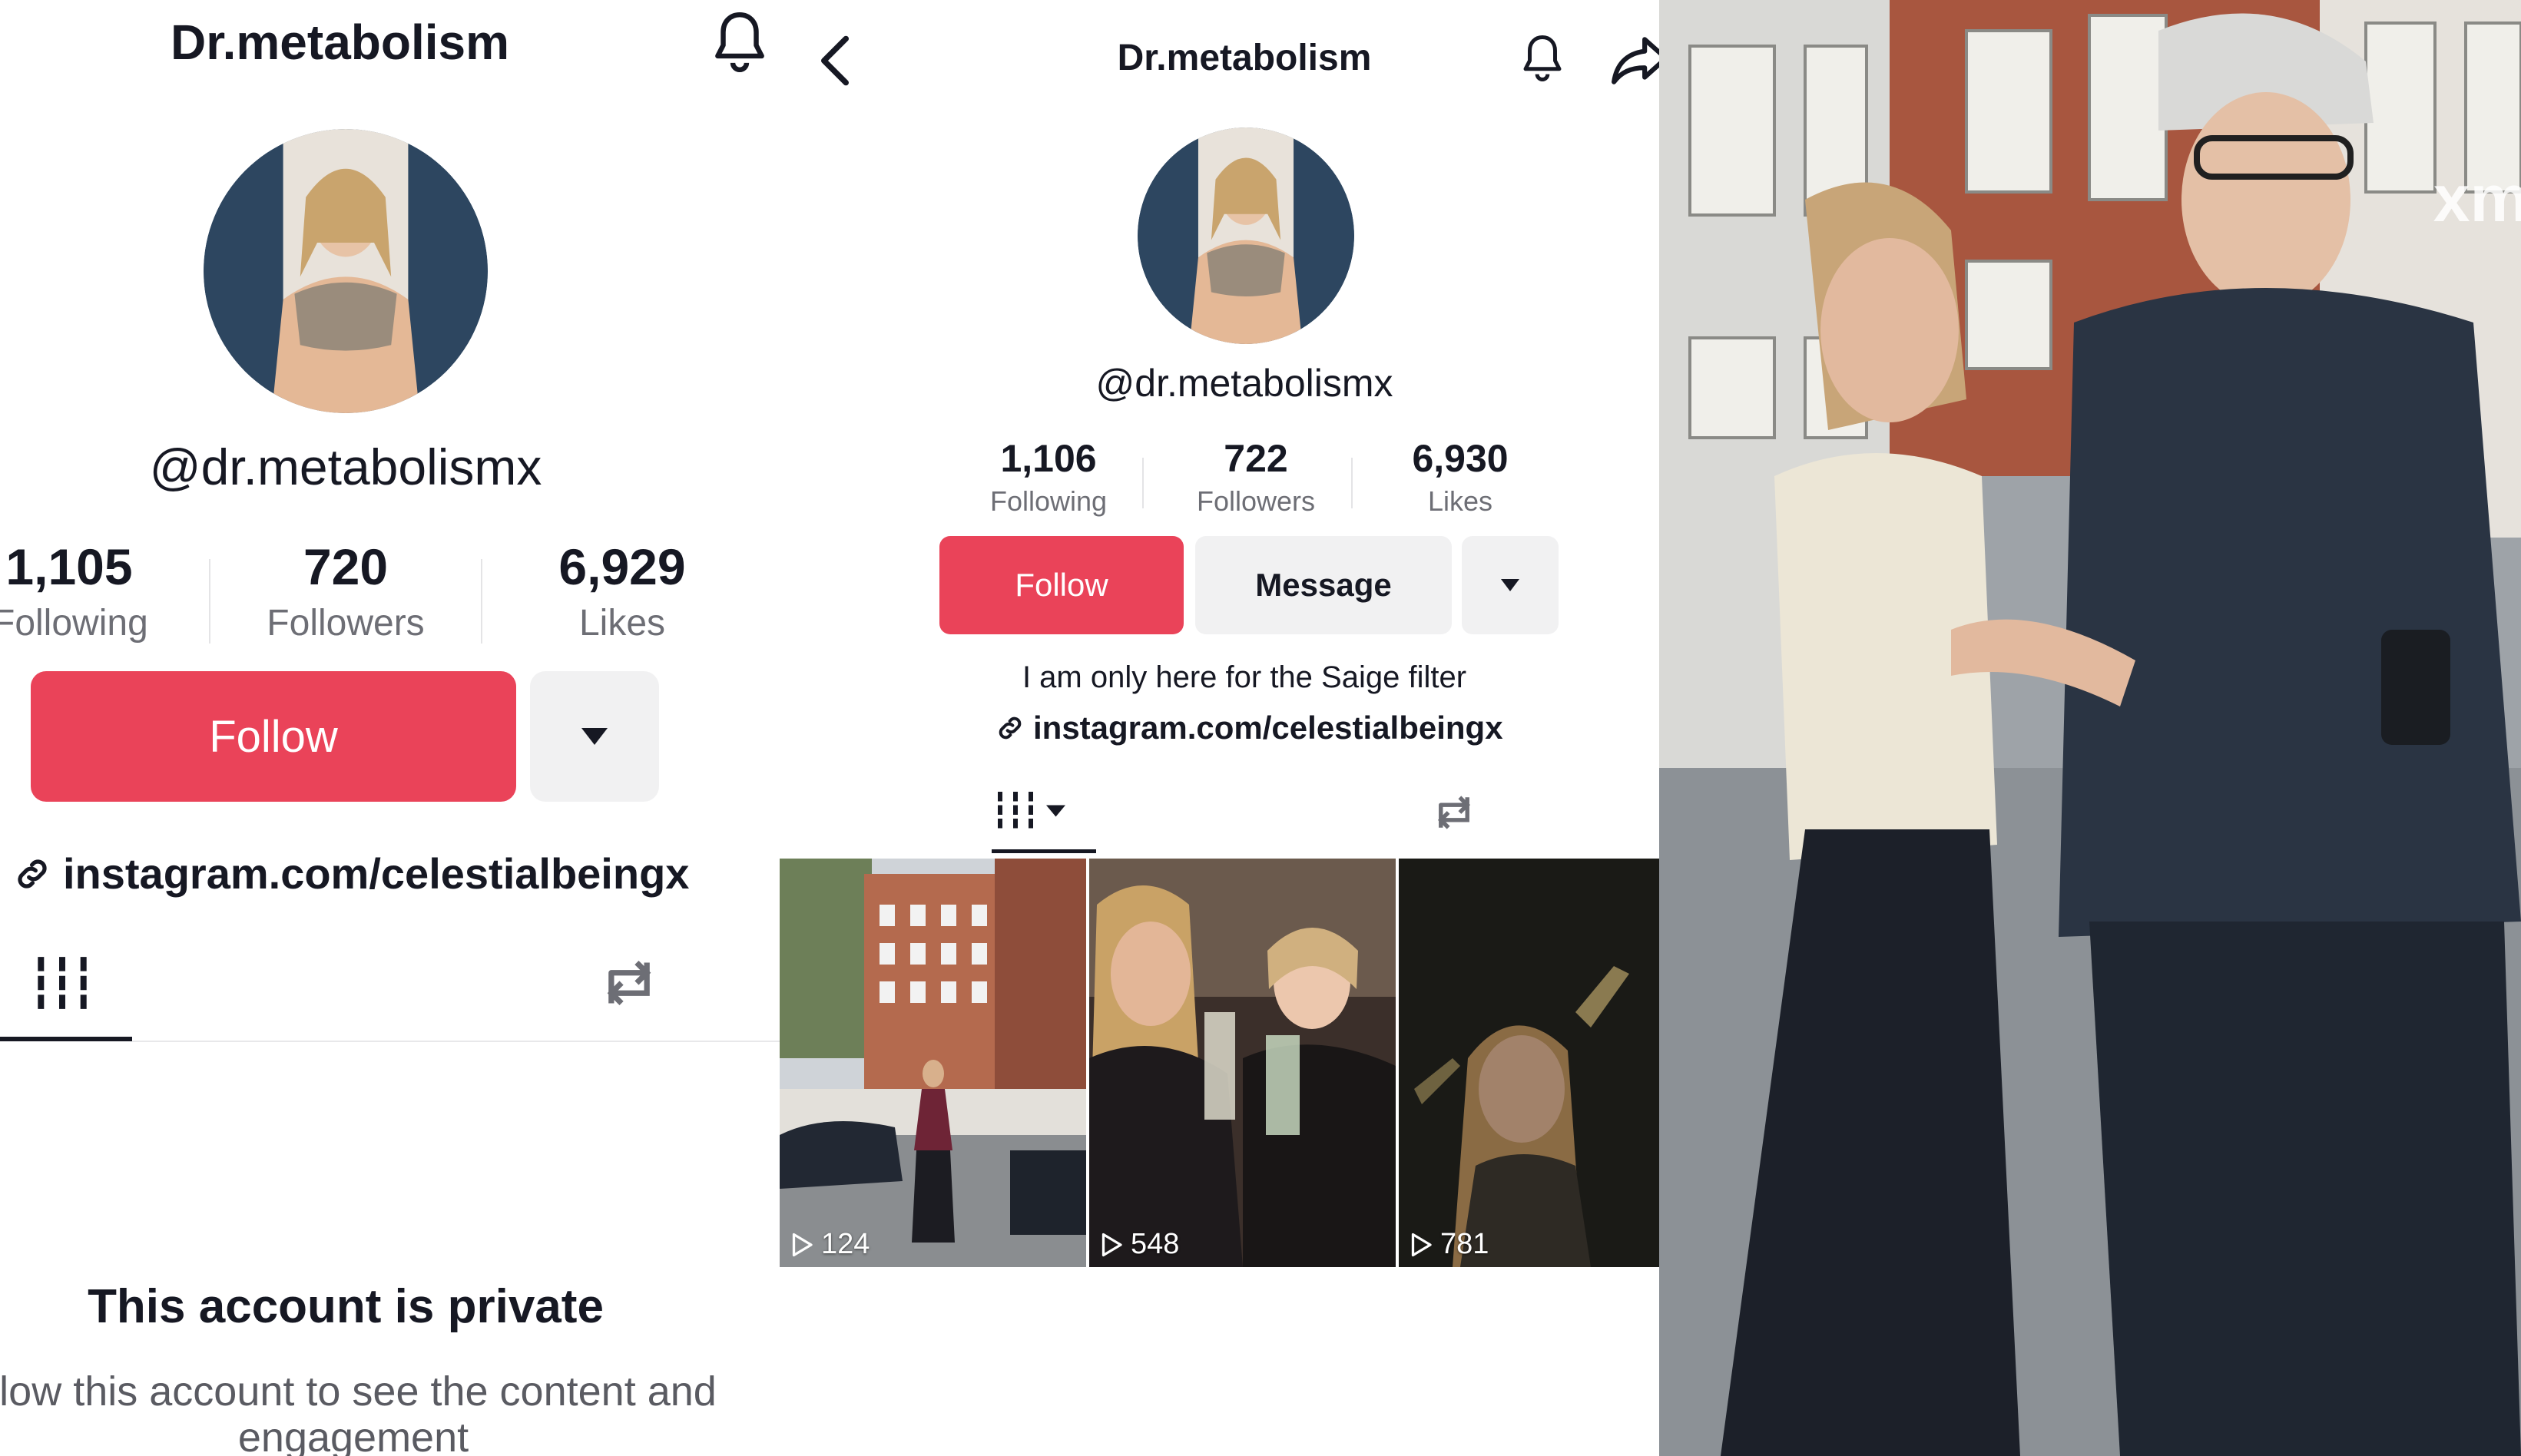 Image resolution: width=2521 pixels, height=1456 pixels. I want to click on followers-stat: 720 Followers, so click(345, 591).